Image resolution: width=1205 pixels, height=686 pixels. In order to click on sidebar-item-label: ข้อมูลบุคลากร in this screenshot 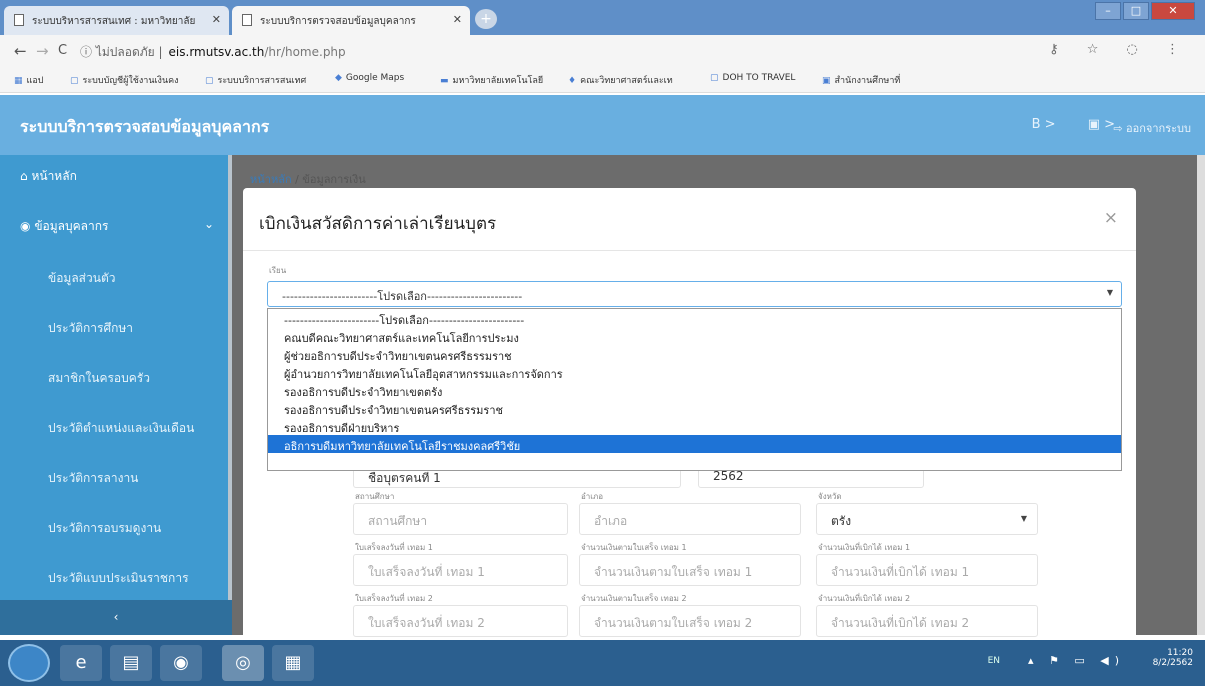, I will do `click(71, 226)`.